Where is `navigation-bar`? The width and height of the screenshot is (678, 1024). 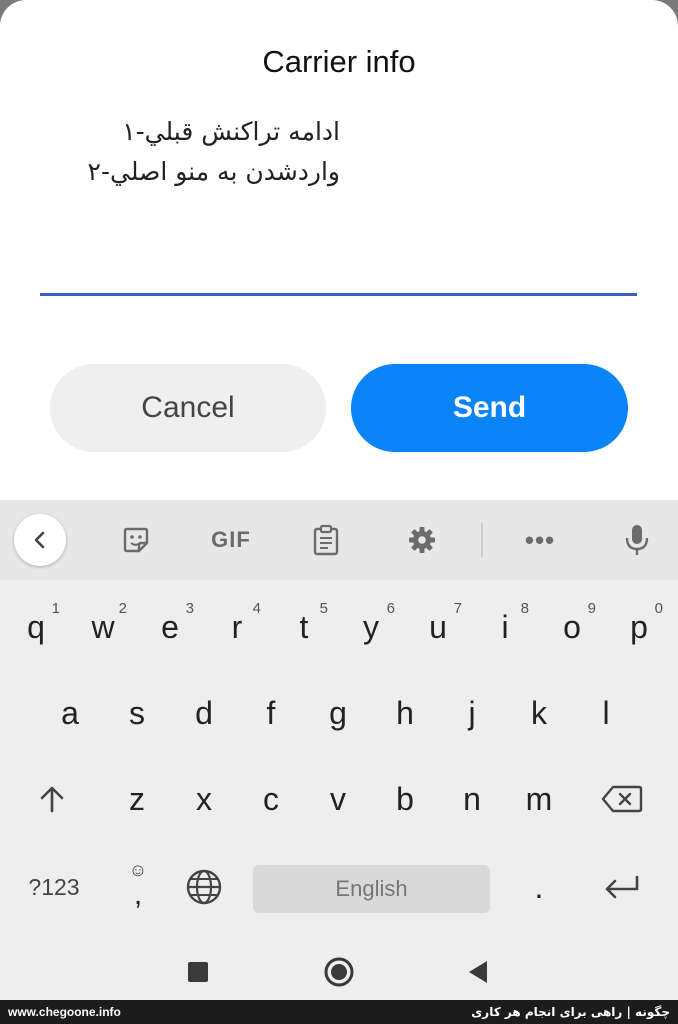 navigation-bar is located at coordinates (339, 971).